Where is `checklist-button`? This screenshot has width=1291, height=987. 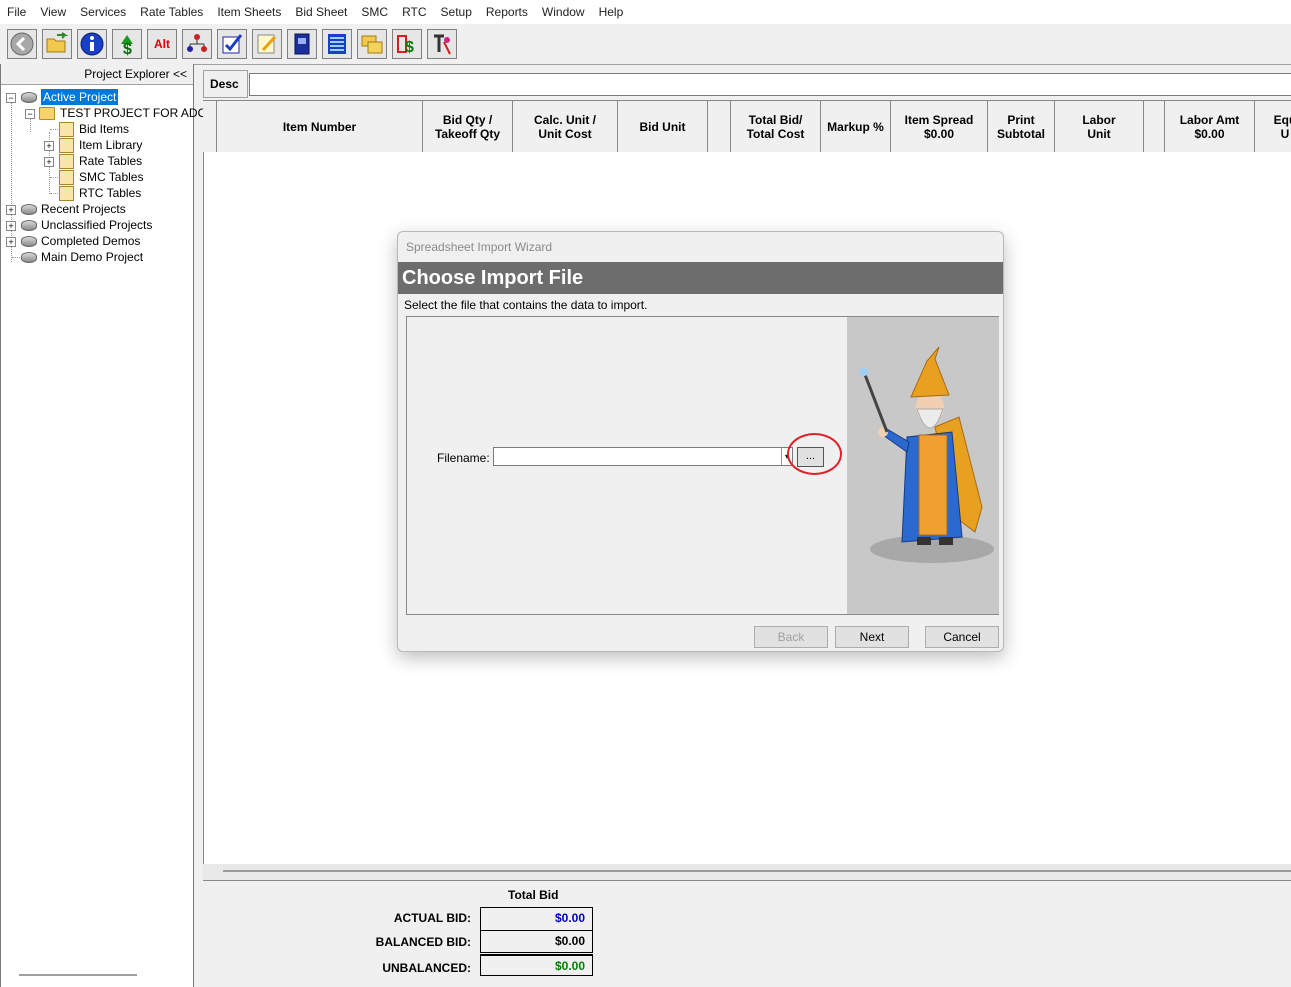
checklist-button is located at coordinates (232, 44).